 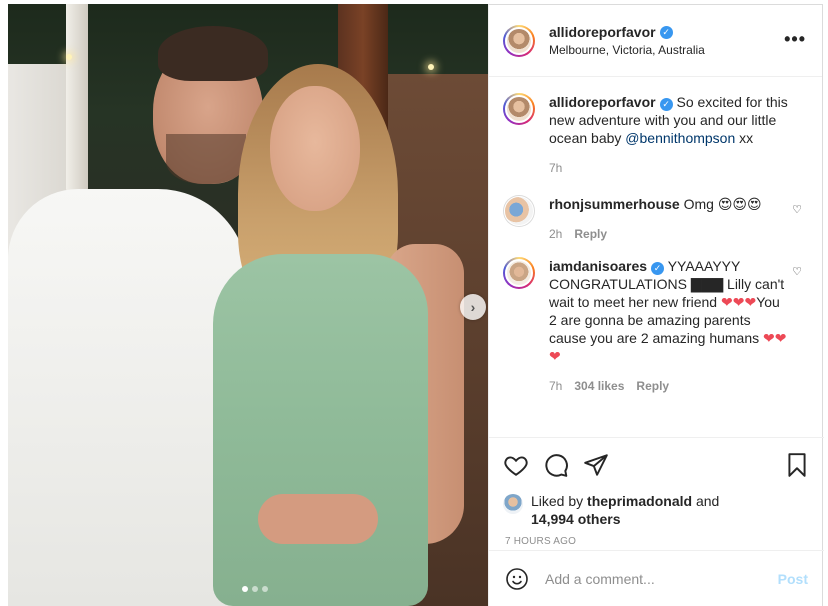 What do you see at coordinates (627, 50) in the screenshot?
I see `post-location: Melbourne, Victoria, Australia` at bounding box center [627, 50].